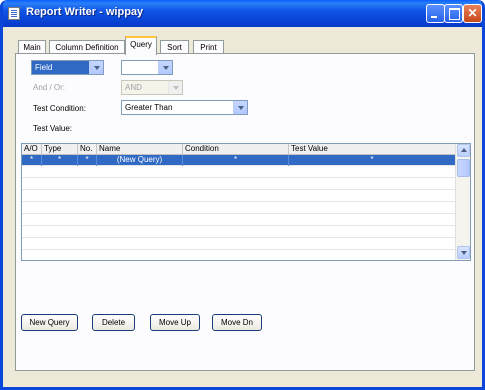 The width and height of the screenshot is (485, 390). What do you see at coordinates (175, 322) in the screenshot?
I see `move-up-button: Move Up` at bounding box center [175, 322].